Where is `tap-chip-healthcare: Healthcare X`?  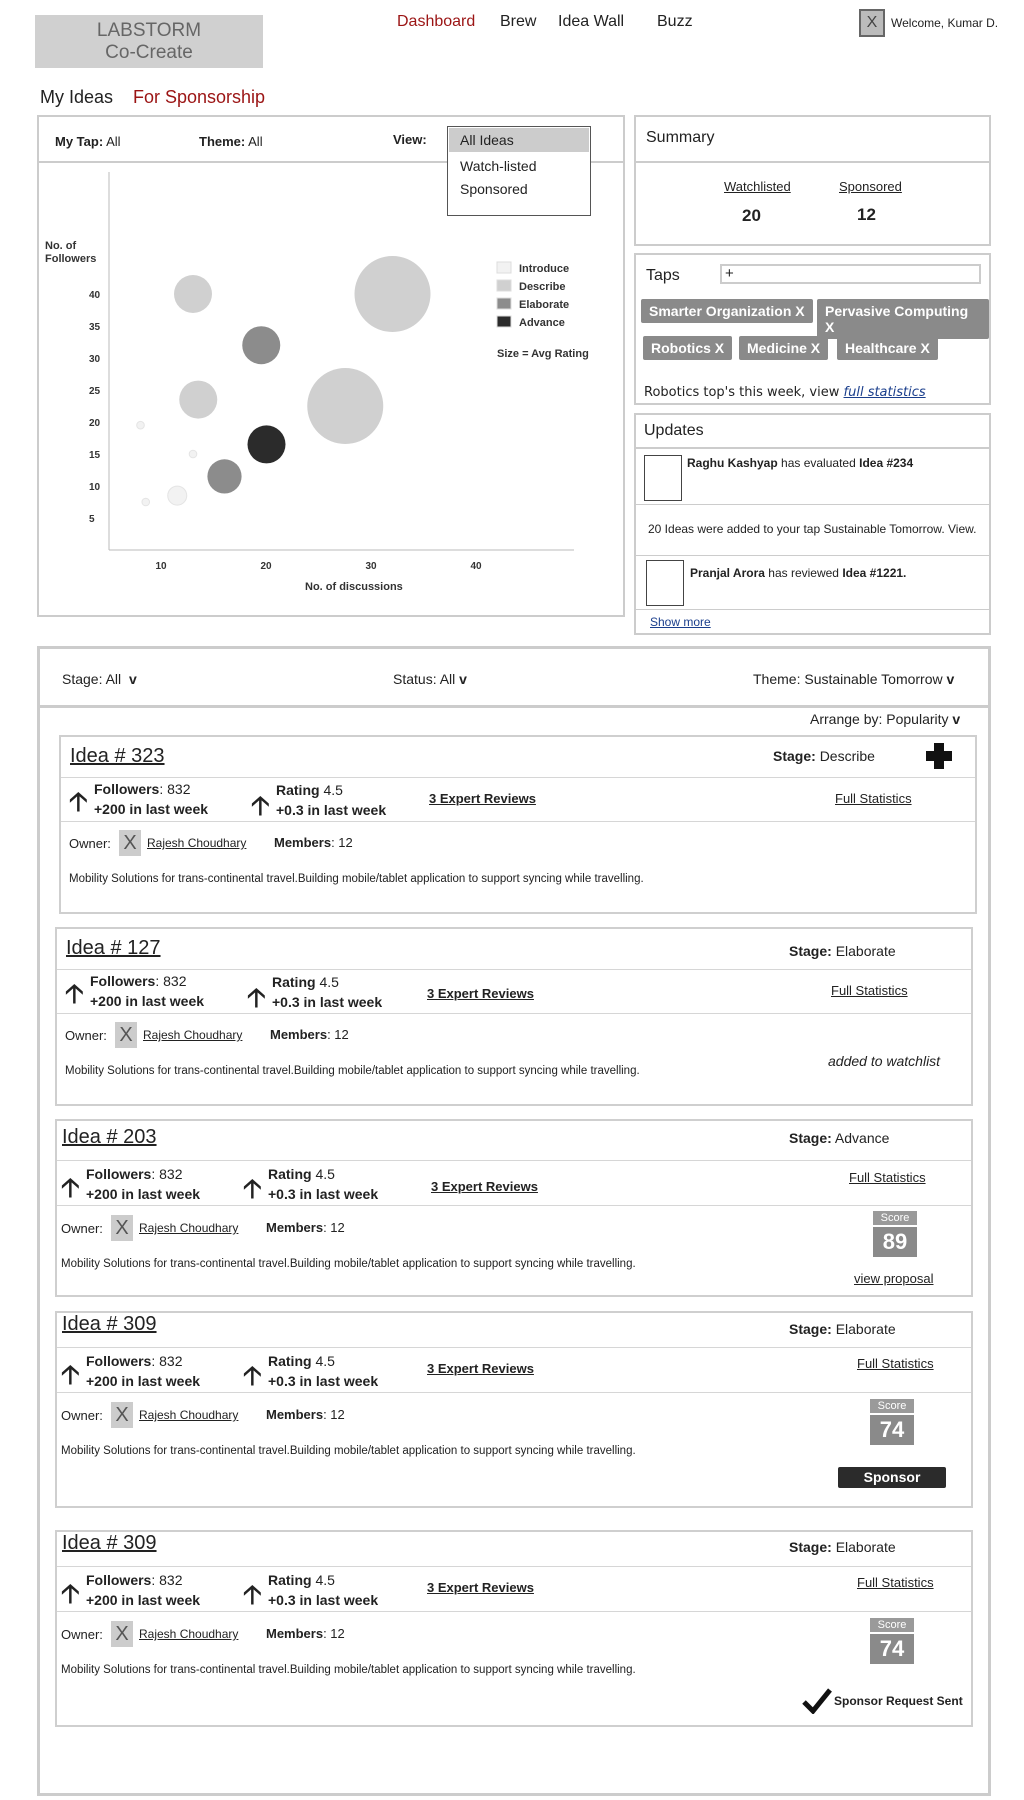 tap-chip-healthcare: Healthcare X is located at coordinates (887, 348).